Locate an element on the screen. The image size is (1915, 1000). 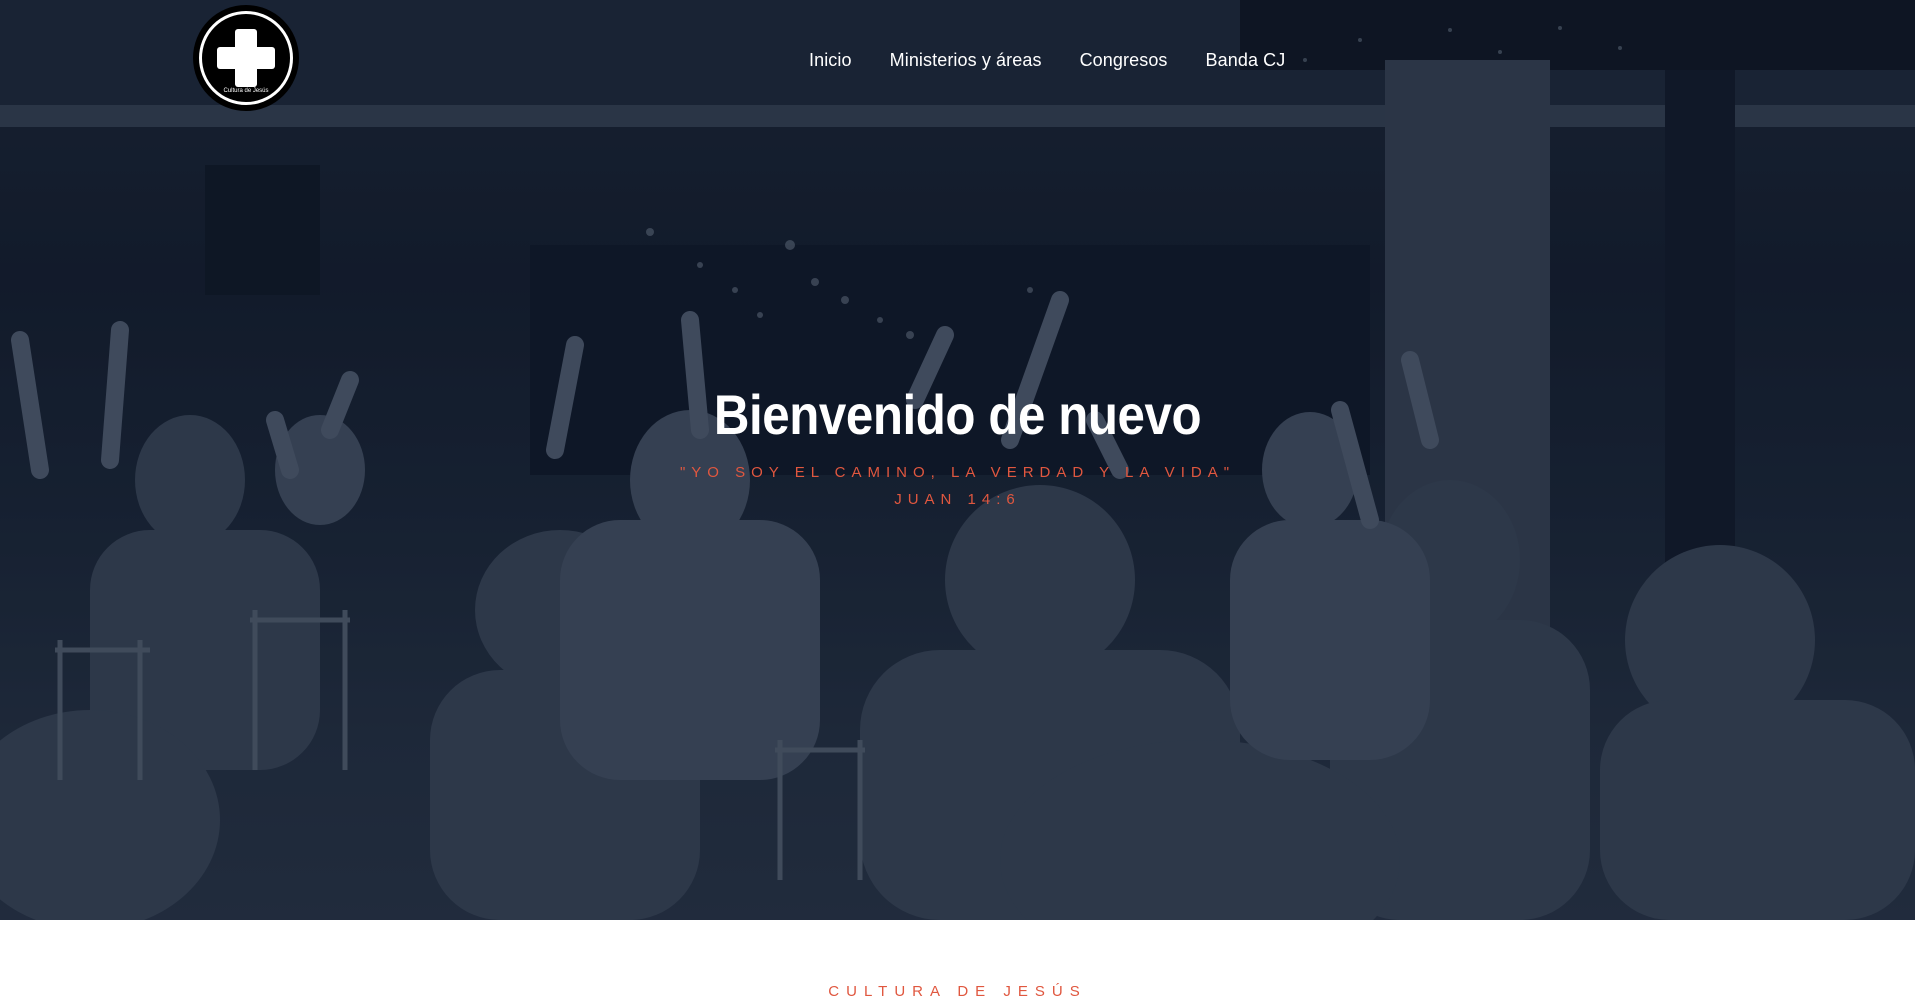
cross-icon-bar is located at coordinates (246, 58).